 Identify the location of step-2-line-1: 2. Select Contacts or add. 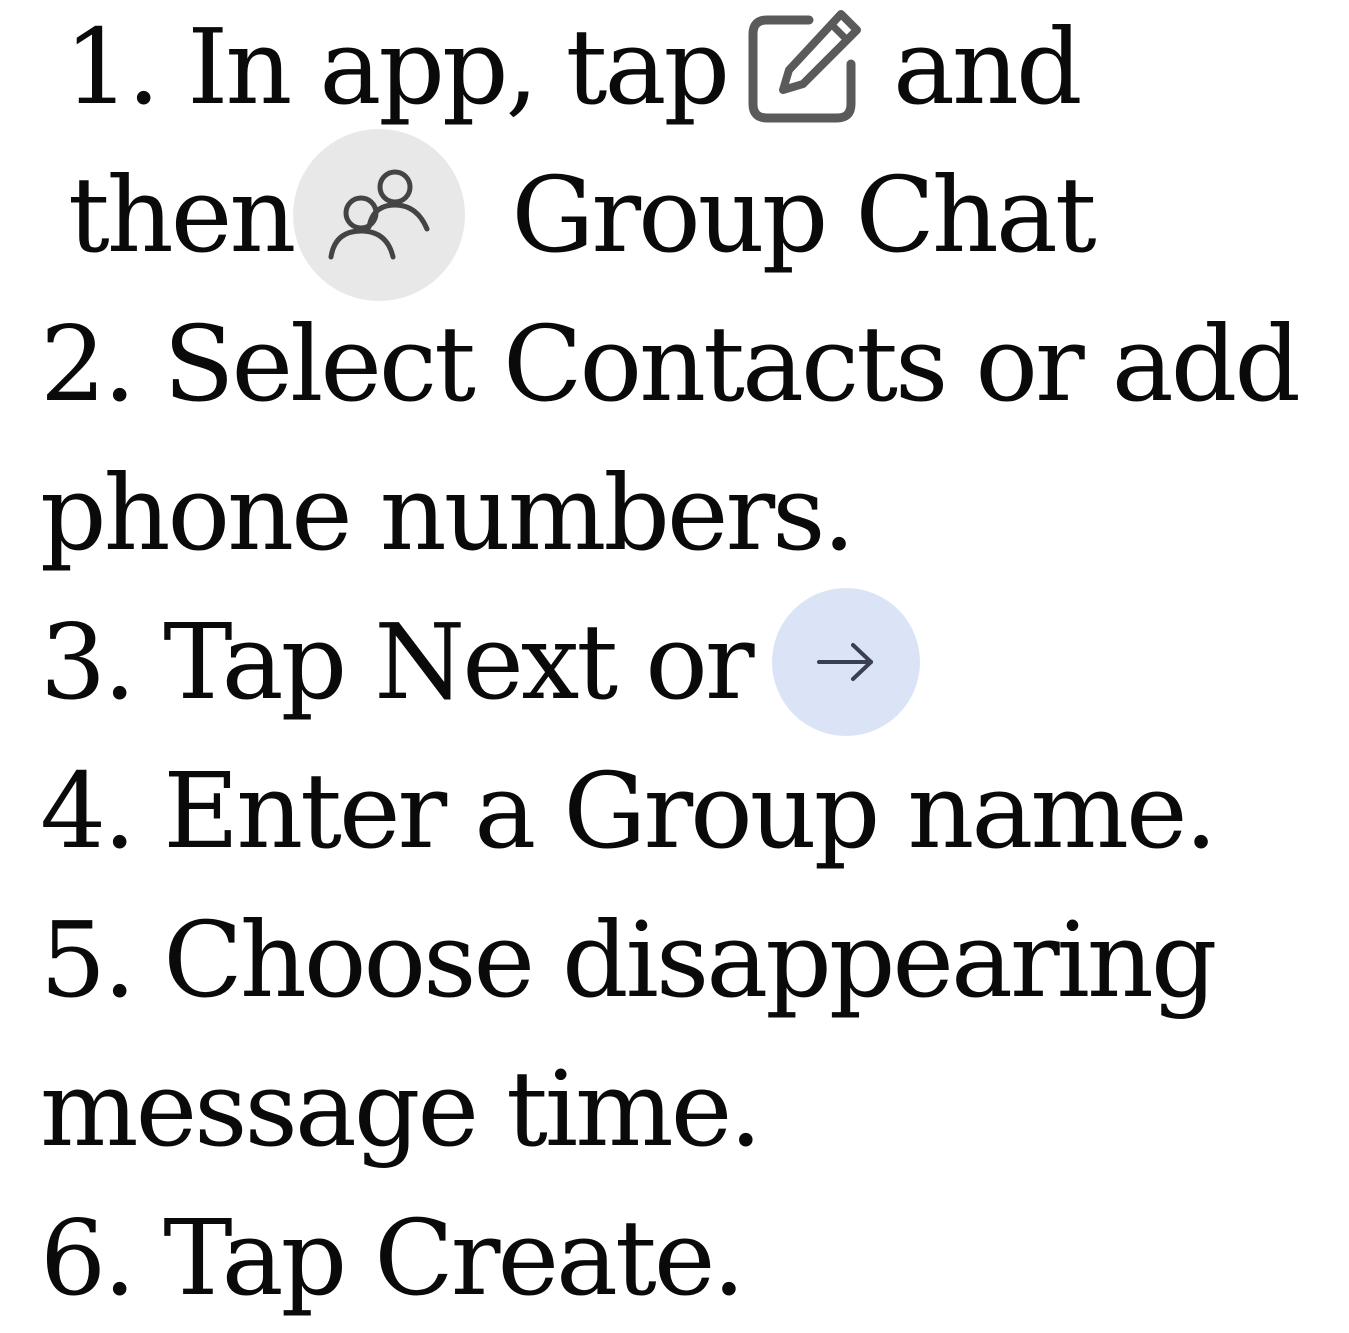
(670, 364).